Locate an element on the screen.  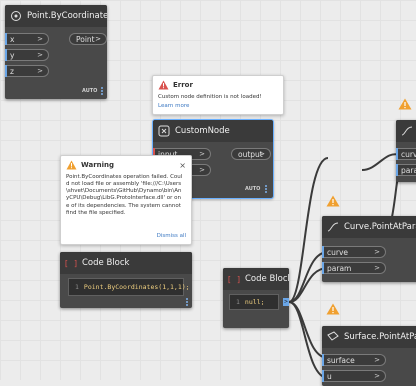
node-title: Point.ByCoordinates is located at coordinates (67, 16).